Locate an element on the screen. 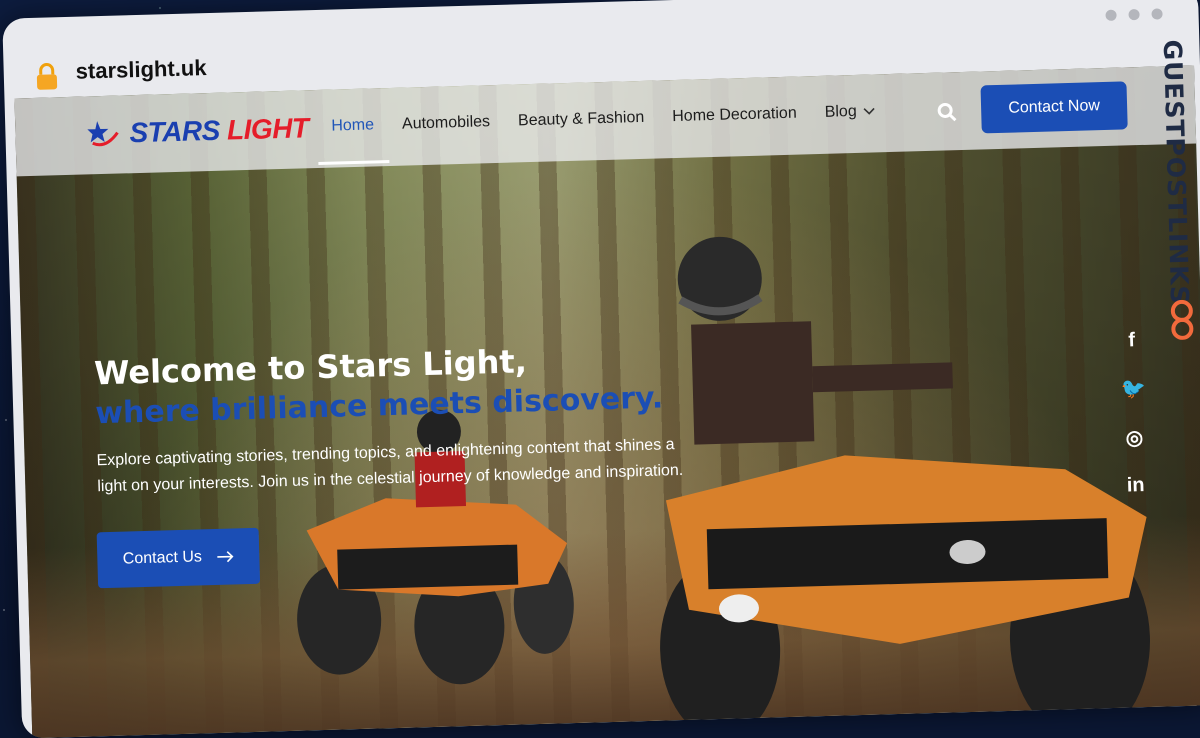  contact-us-label: Contact Us is located at coordinates (162, 558).